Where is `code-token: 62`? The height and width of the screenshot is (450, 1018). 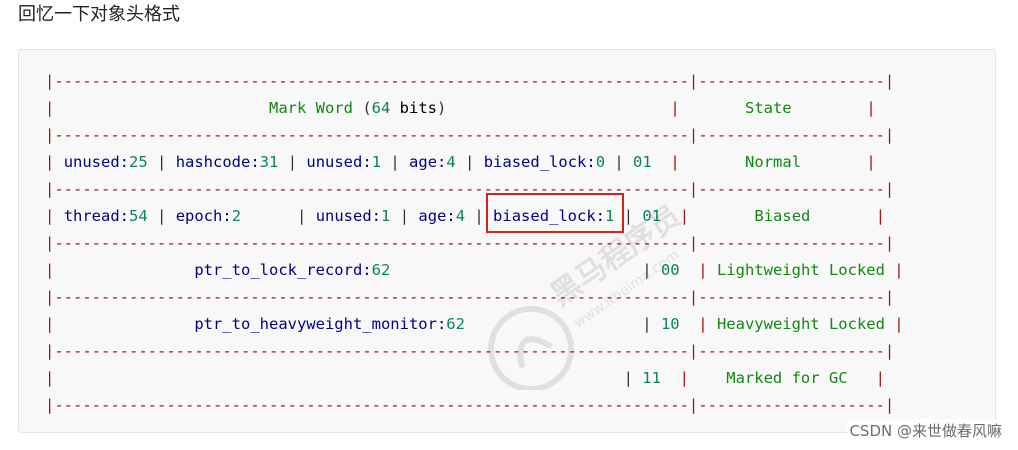
code-token: 62 is located at coordinates (381, 270).